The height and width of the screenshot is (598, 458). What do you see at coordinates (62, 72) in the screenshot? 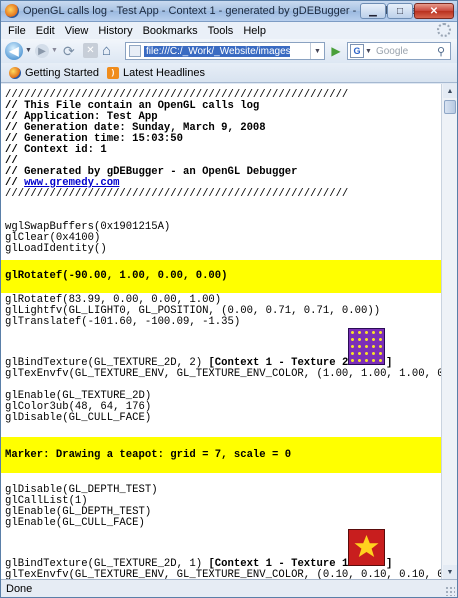
I see `bookmark-label: Getting Started` at bounding box center [62, 72].